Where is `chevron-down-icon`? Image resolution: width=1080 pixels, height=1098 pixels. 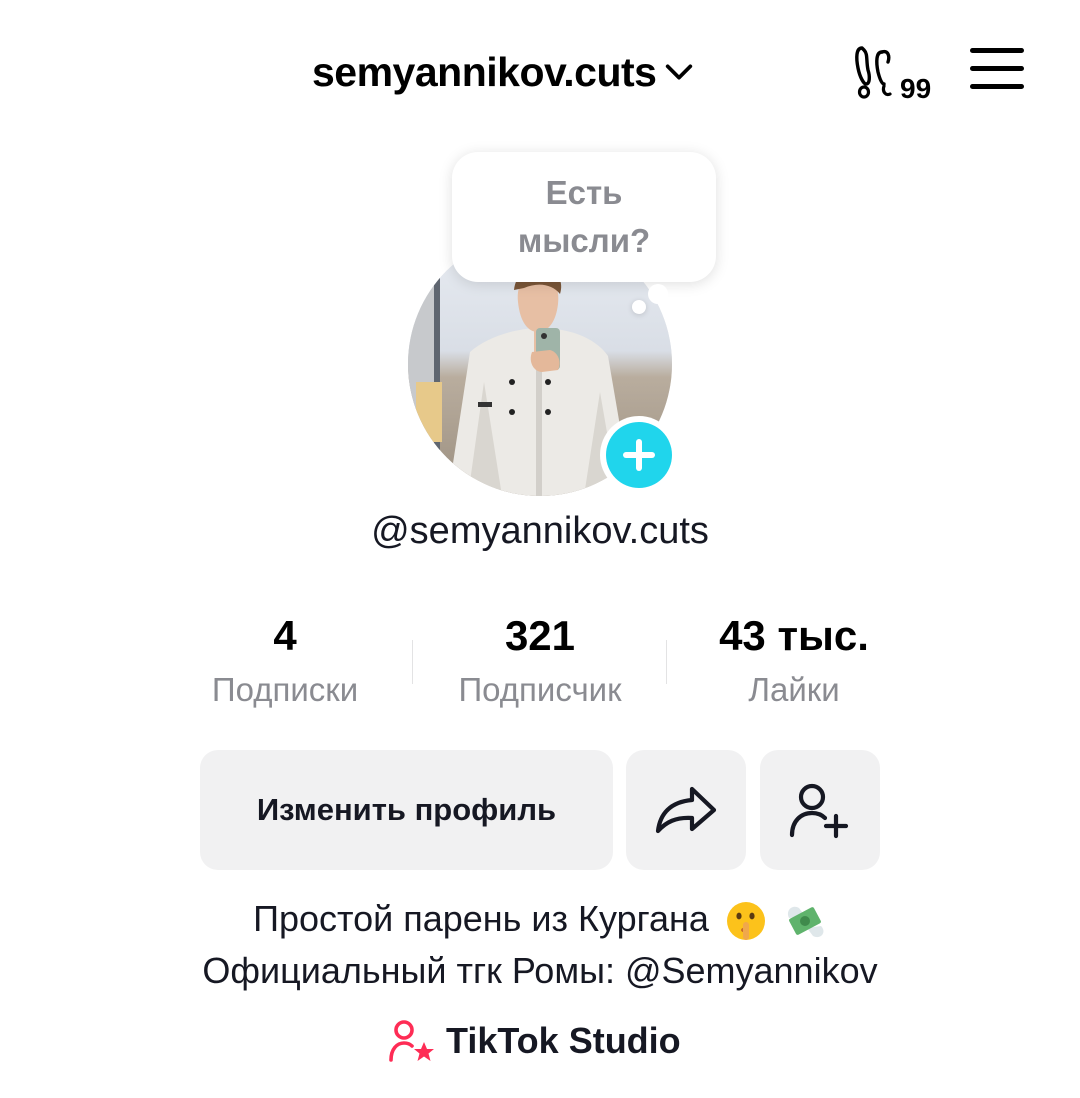
chevron-down-icon is located at coordinates (679, 72).